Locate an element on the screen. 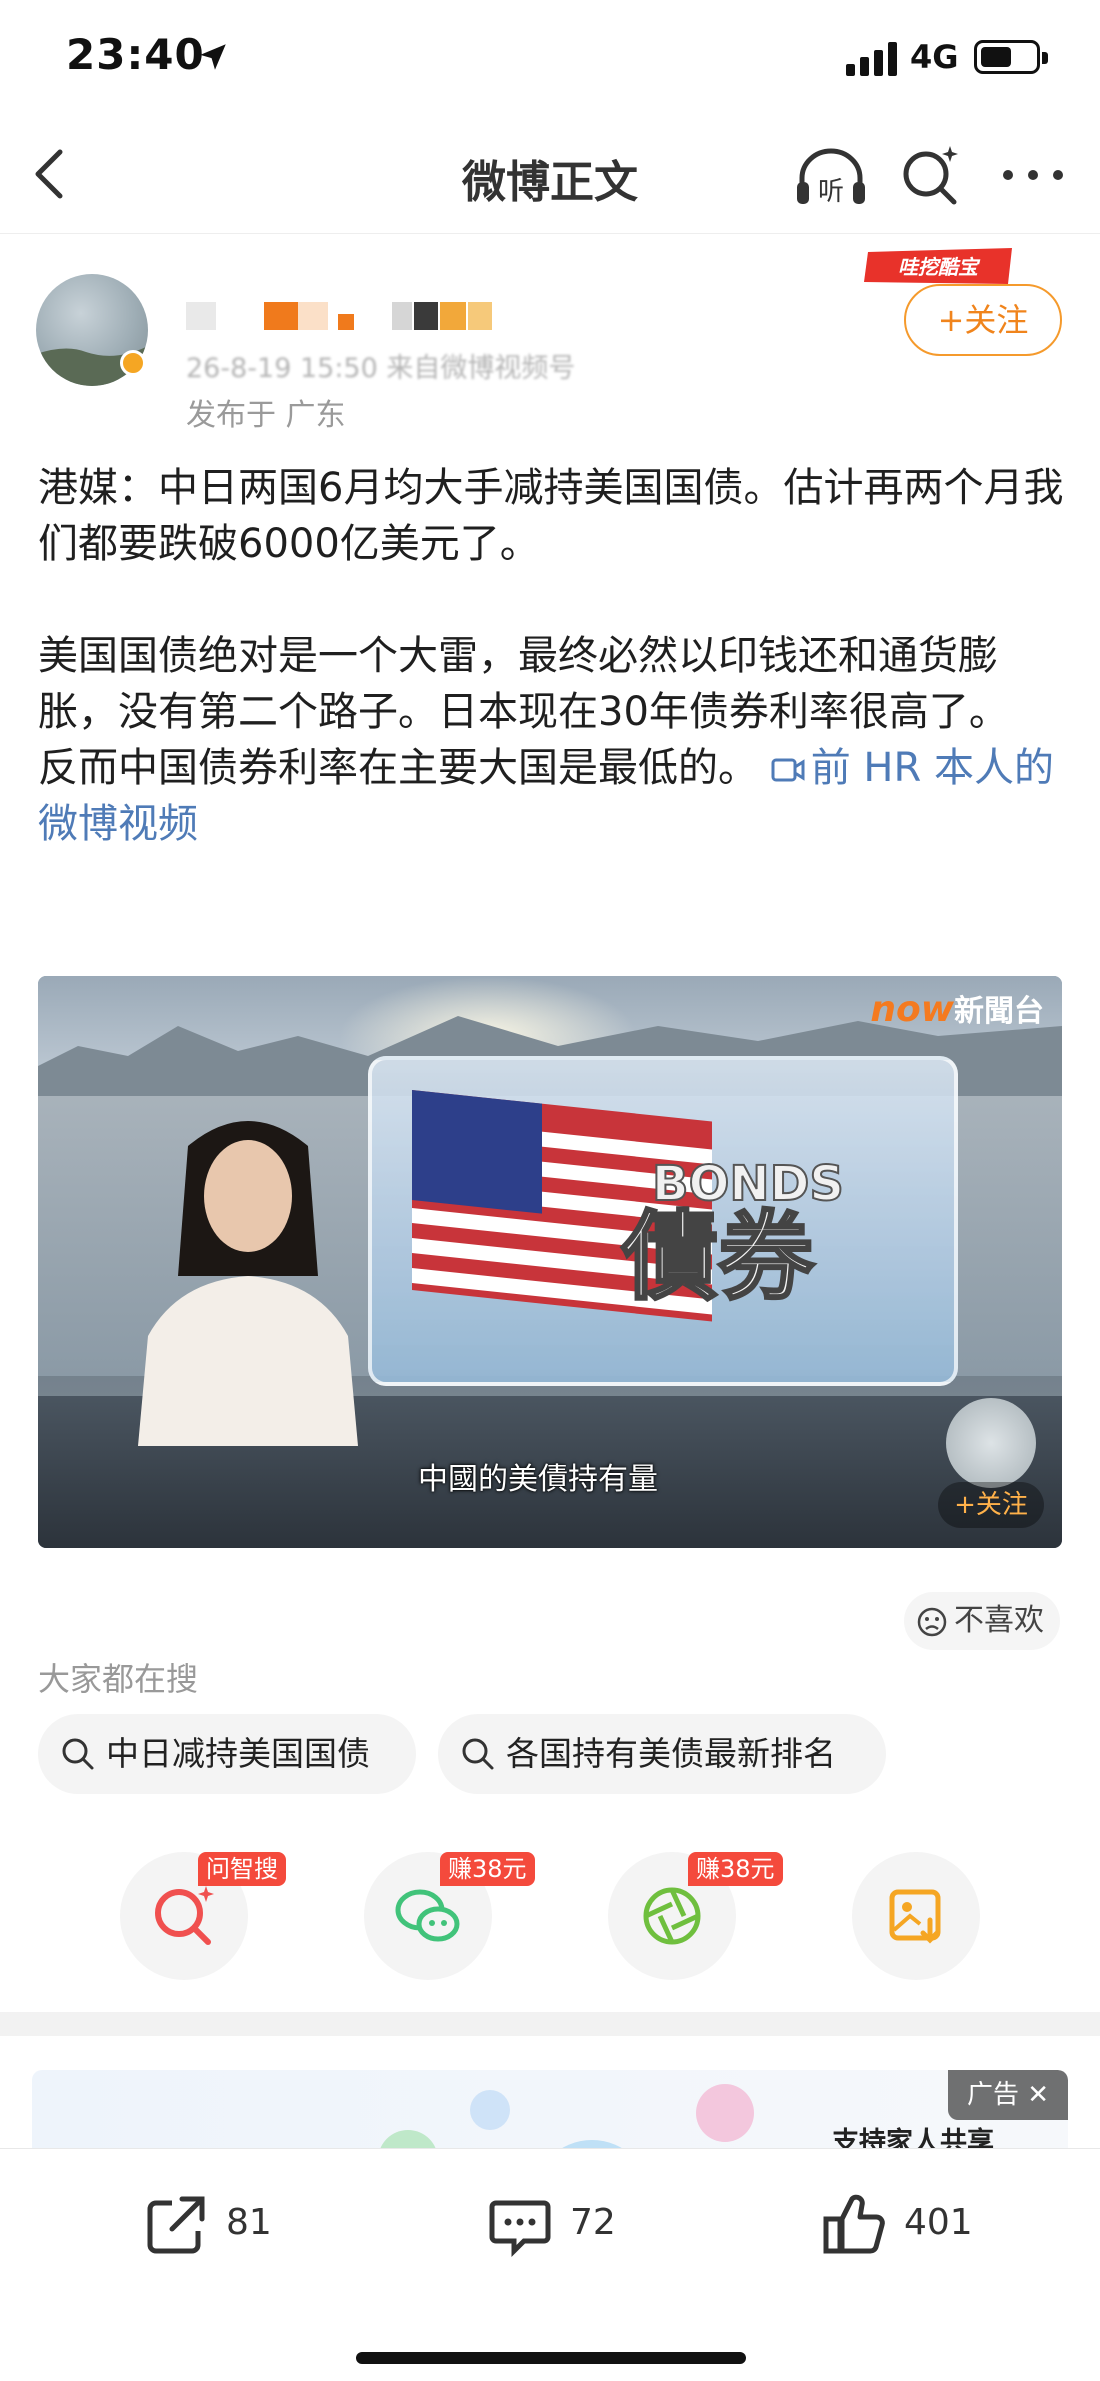 The height and width of the screenshot is (2381, 1100). network-type: 4G is located at coordinates (934, 57).